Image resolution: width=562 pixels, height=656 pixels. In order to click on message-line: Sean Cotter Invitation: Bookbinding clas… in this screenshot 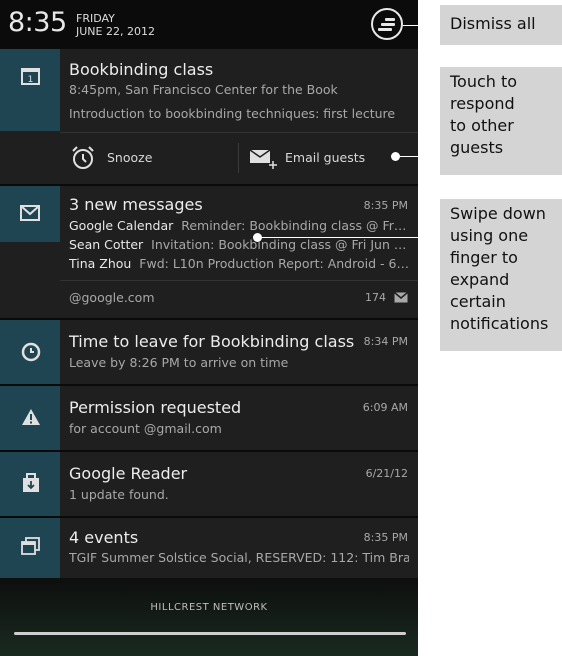, I will do `click(239, 245)`.